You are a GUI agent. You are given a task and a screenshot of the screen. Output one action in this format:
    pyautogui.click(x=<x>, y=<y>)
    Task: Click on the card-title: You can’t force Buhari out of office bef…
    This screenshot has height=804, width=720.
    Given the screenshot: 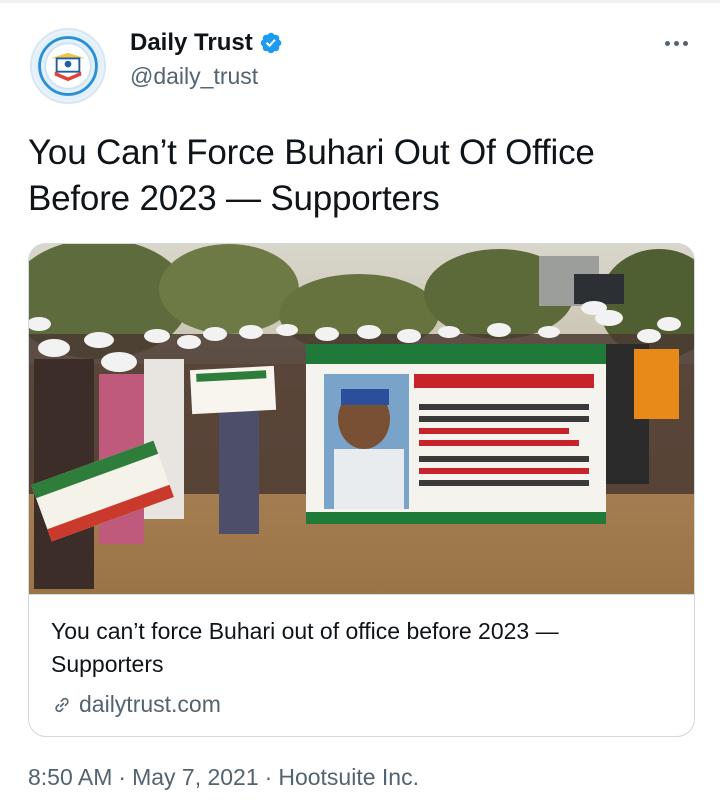 What is the action you would take?
    pyautogui.click(x=362, y=648)
    